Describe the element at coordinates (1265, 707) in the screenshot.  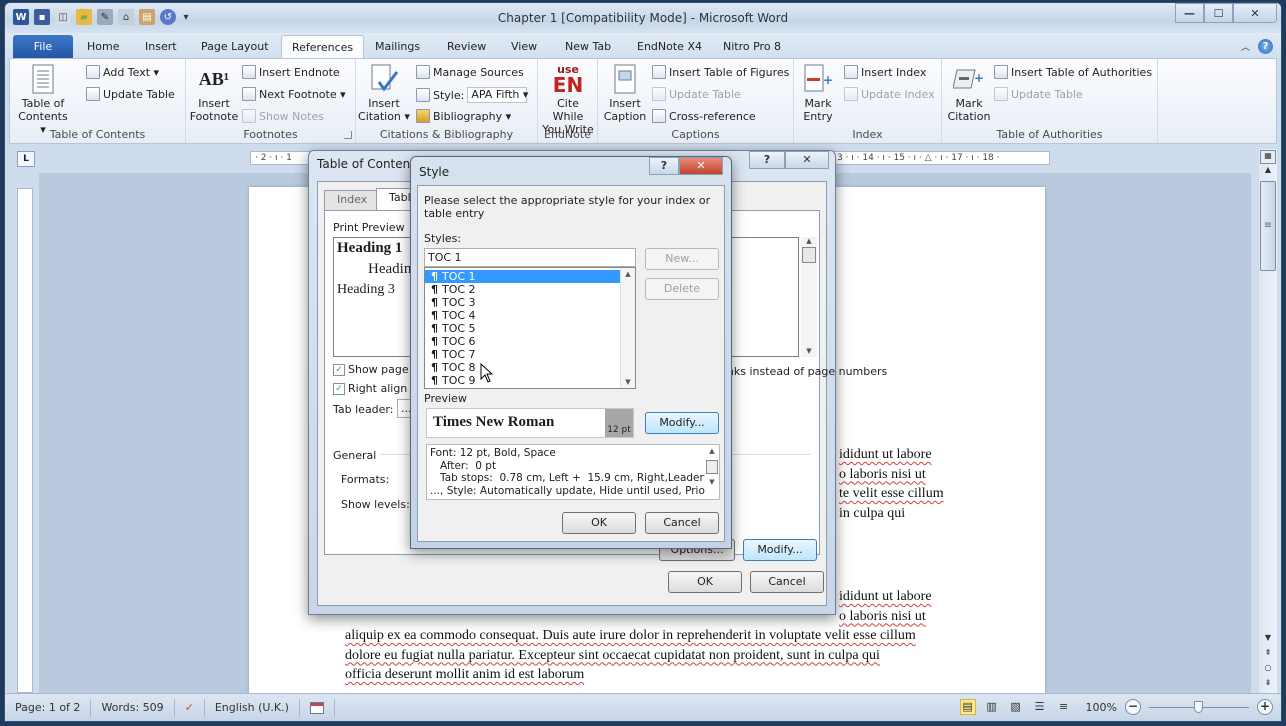
I see `zoom-in-button: +` at that location.